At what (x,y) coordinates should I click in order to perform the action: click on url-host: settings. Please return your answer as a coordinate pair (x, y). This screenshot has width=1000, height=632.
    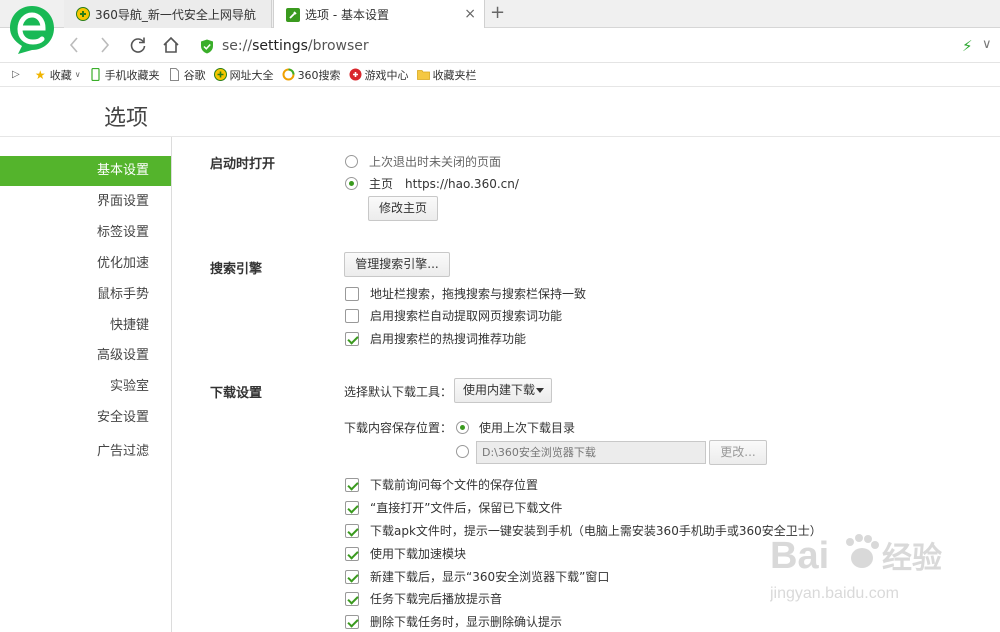
    Looking at the image, I should click on (280, 46).